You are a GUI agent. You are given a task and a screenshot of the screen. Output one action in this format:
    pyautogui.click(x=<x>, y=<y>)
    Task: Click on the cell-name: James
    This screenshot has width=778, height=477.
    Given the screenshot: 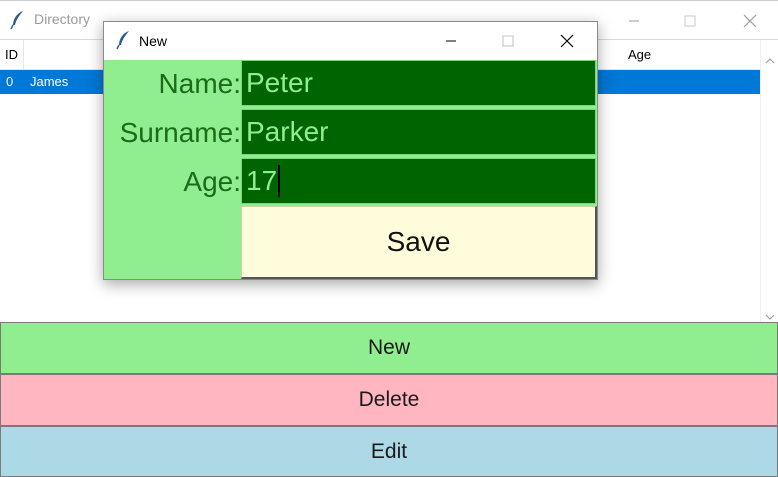 What is the action you would take?
    pyautogui.click(x=49, y=81)
    